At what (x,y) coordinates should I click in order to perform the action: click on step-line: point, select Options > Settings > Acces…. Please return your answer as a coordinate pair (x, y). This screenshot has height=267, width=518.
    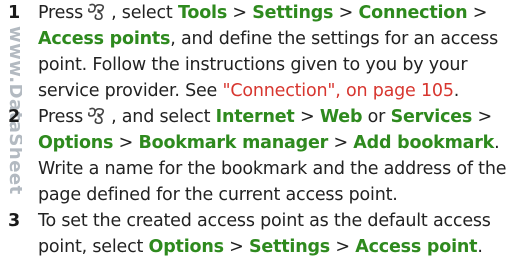
    Looking at the image, I should click on (275, 247).